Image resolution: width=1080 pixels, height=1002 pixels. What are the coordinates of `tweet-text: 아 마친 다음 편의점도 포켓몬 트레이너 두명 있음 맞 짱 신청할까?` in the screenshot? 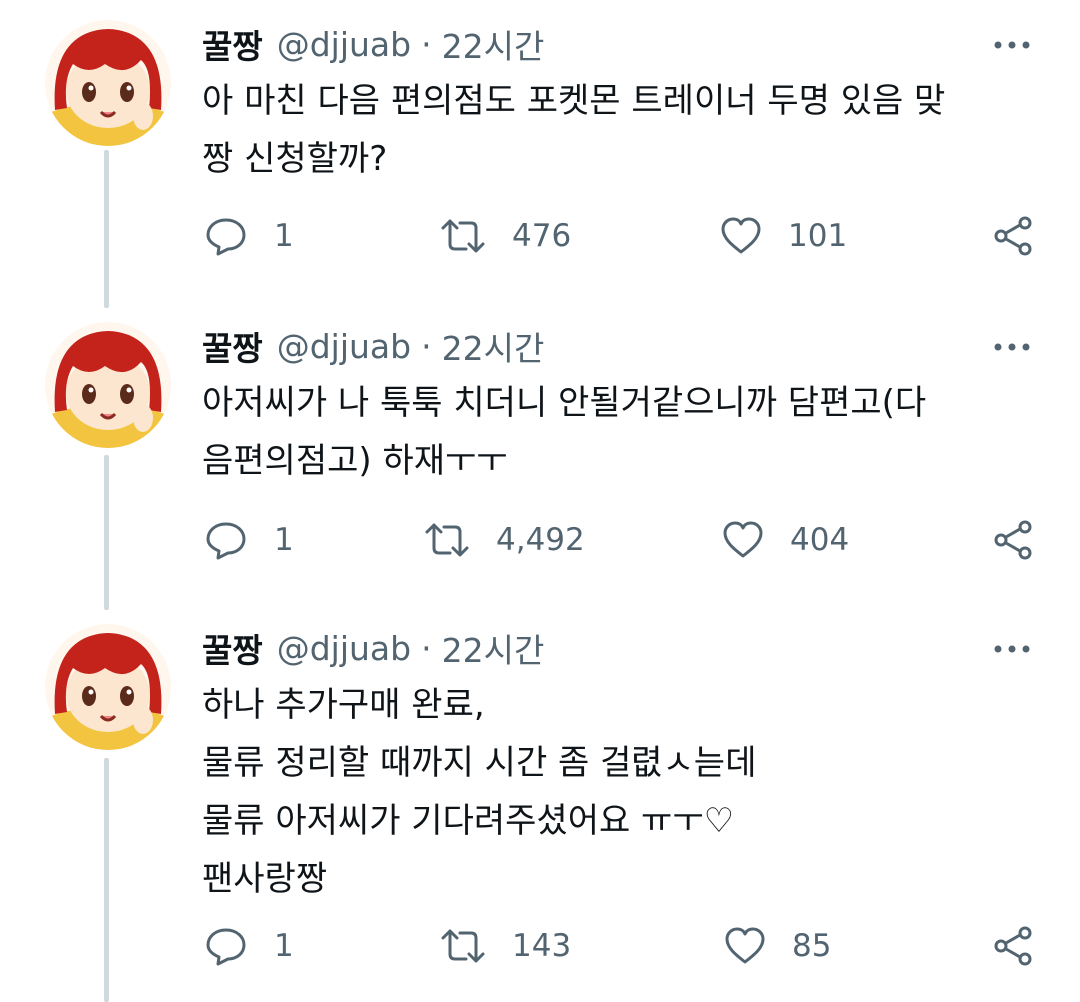 It's located at (574, 130).